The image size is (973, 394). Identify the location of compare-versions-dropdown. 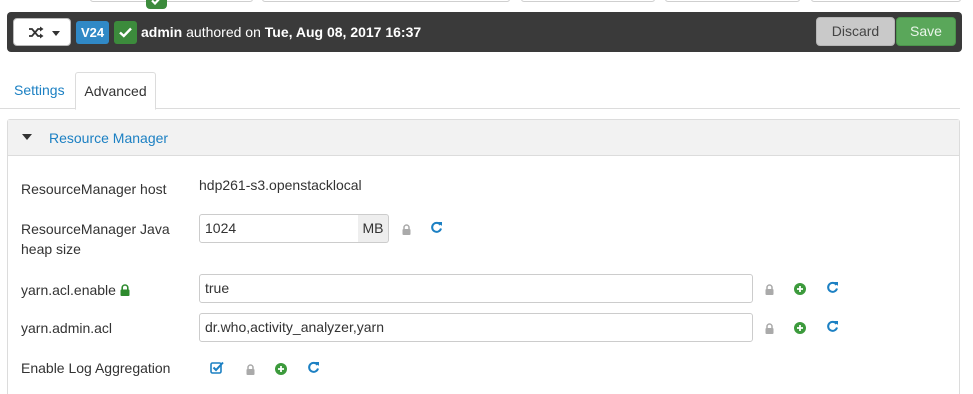
(42, 32).